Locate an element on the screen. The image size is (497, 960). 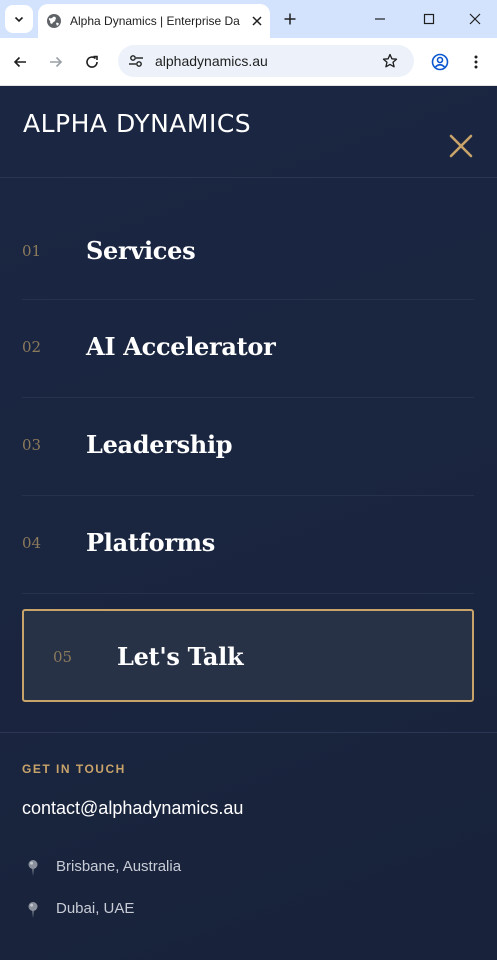
site-info-button is located at coordinates (136, 61).